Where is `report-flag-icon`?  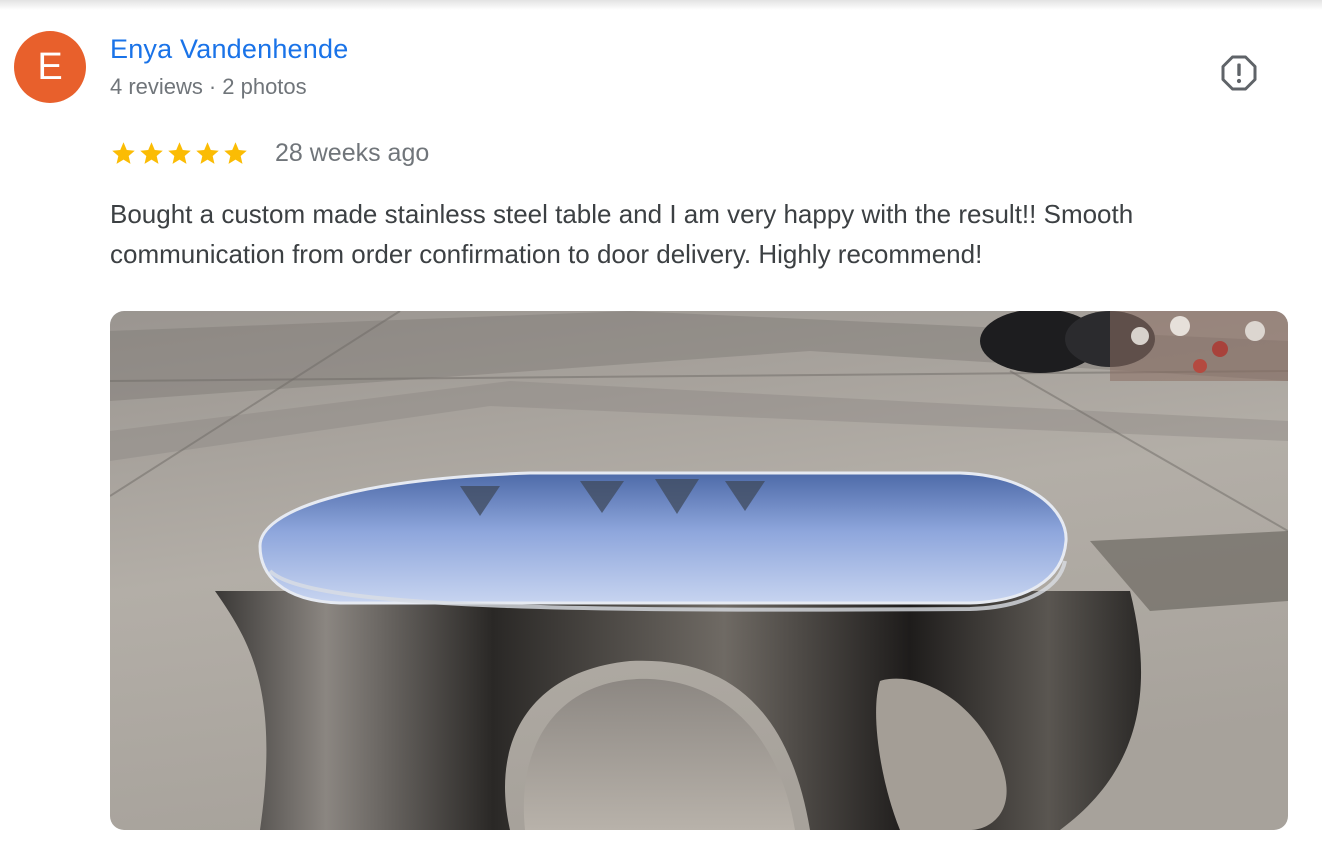 report-flag-icon is located at coordinates (1239, 73).